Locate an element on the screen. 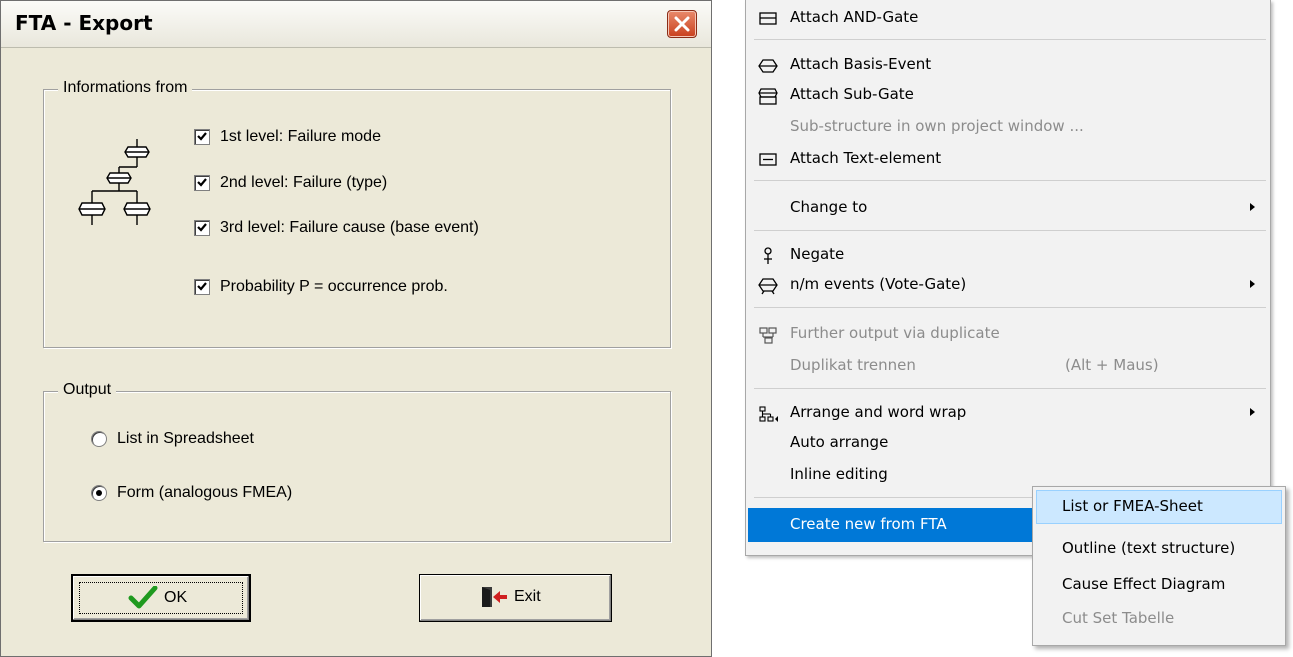 The image size is (1293, 657). menu-item-vote-gate: n/m events (Vote-Gate) is located at coordinates (1008, 285).